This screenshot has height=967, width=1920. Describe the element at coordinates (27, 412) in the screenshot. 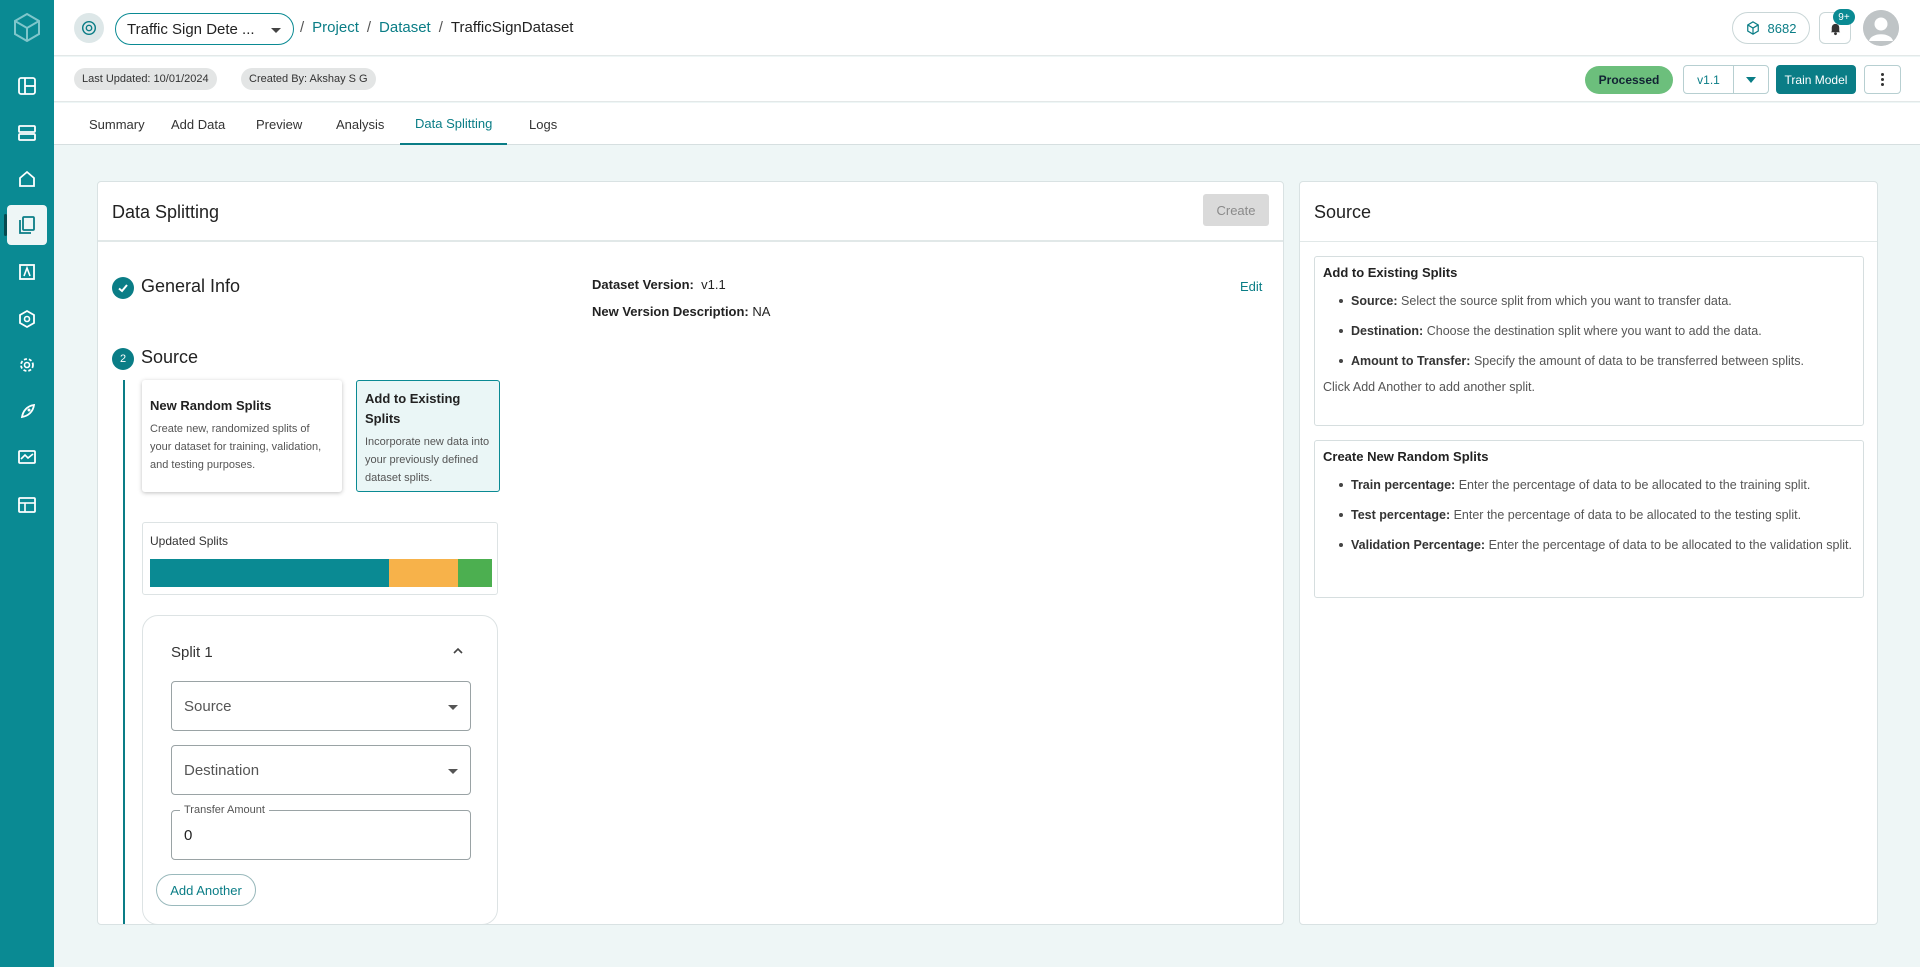

I see `deploy-rocket-icon` at that location.